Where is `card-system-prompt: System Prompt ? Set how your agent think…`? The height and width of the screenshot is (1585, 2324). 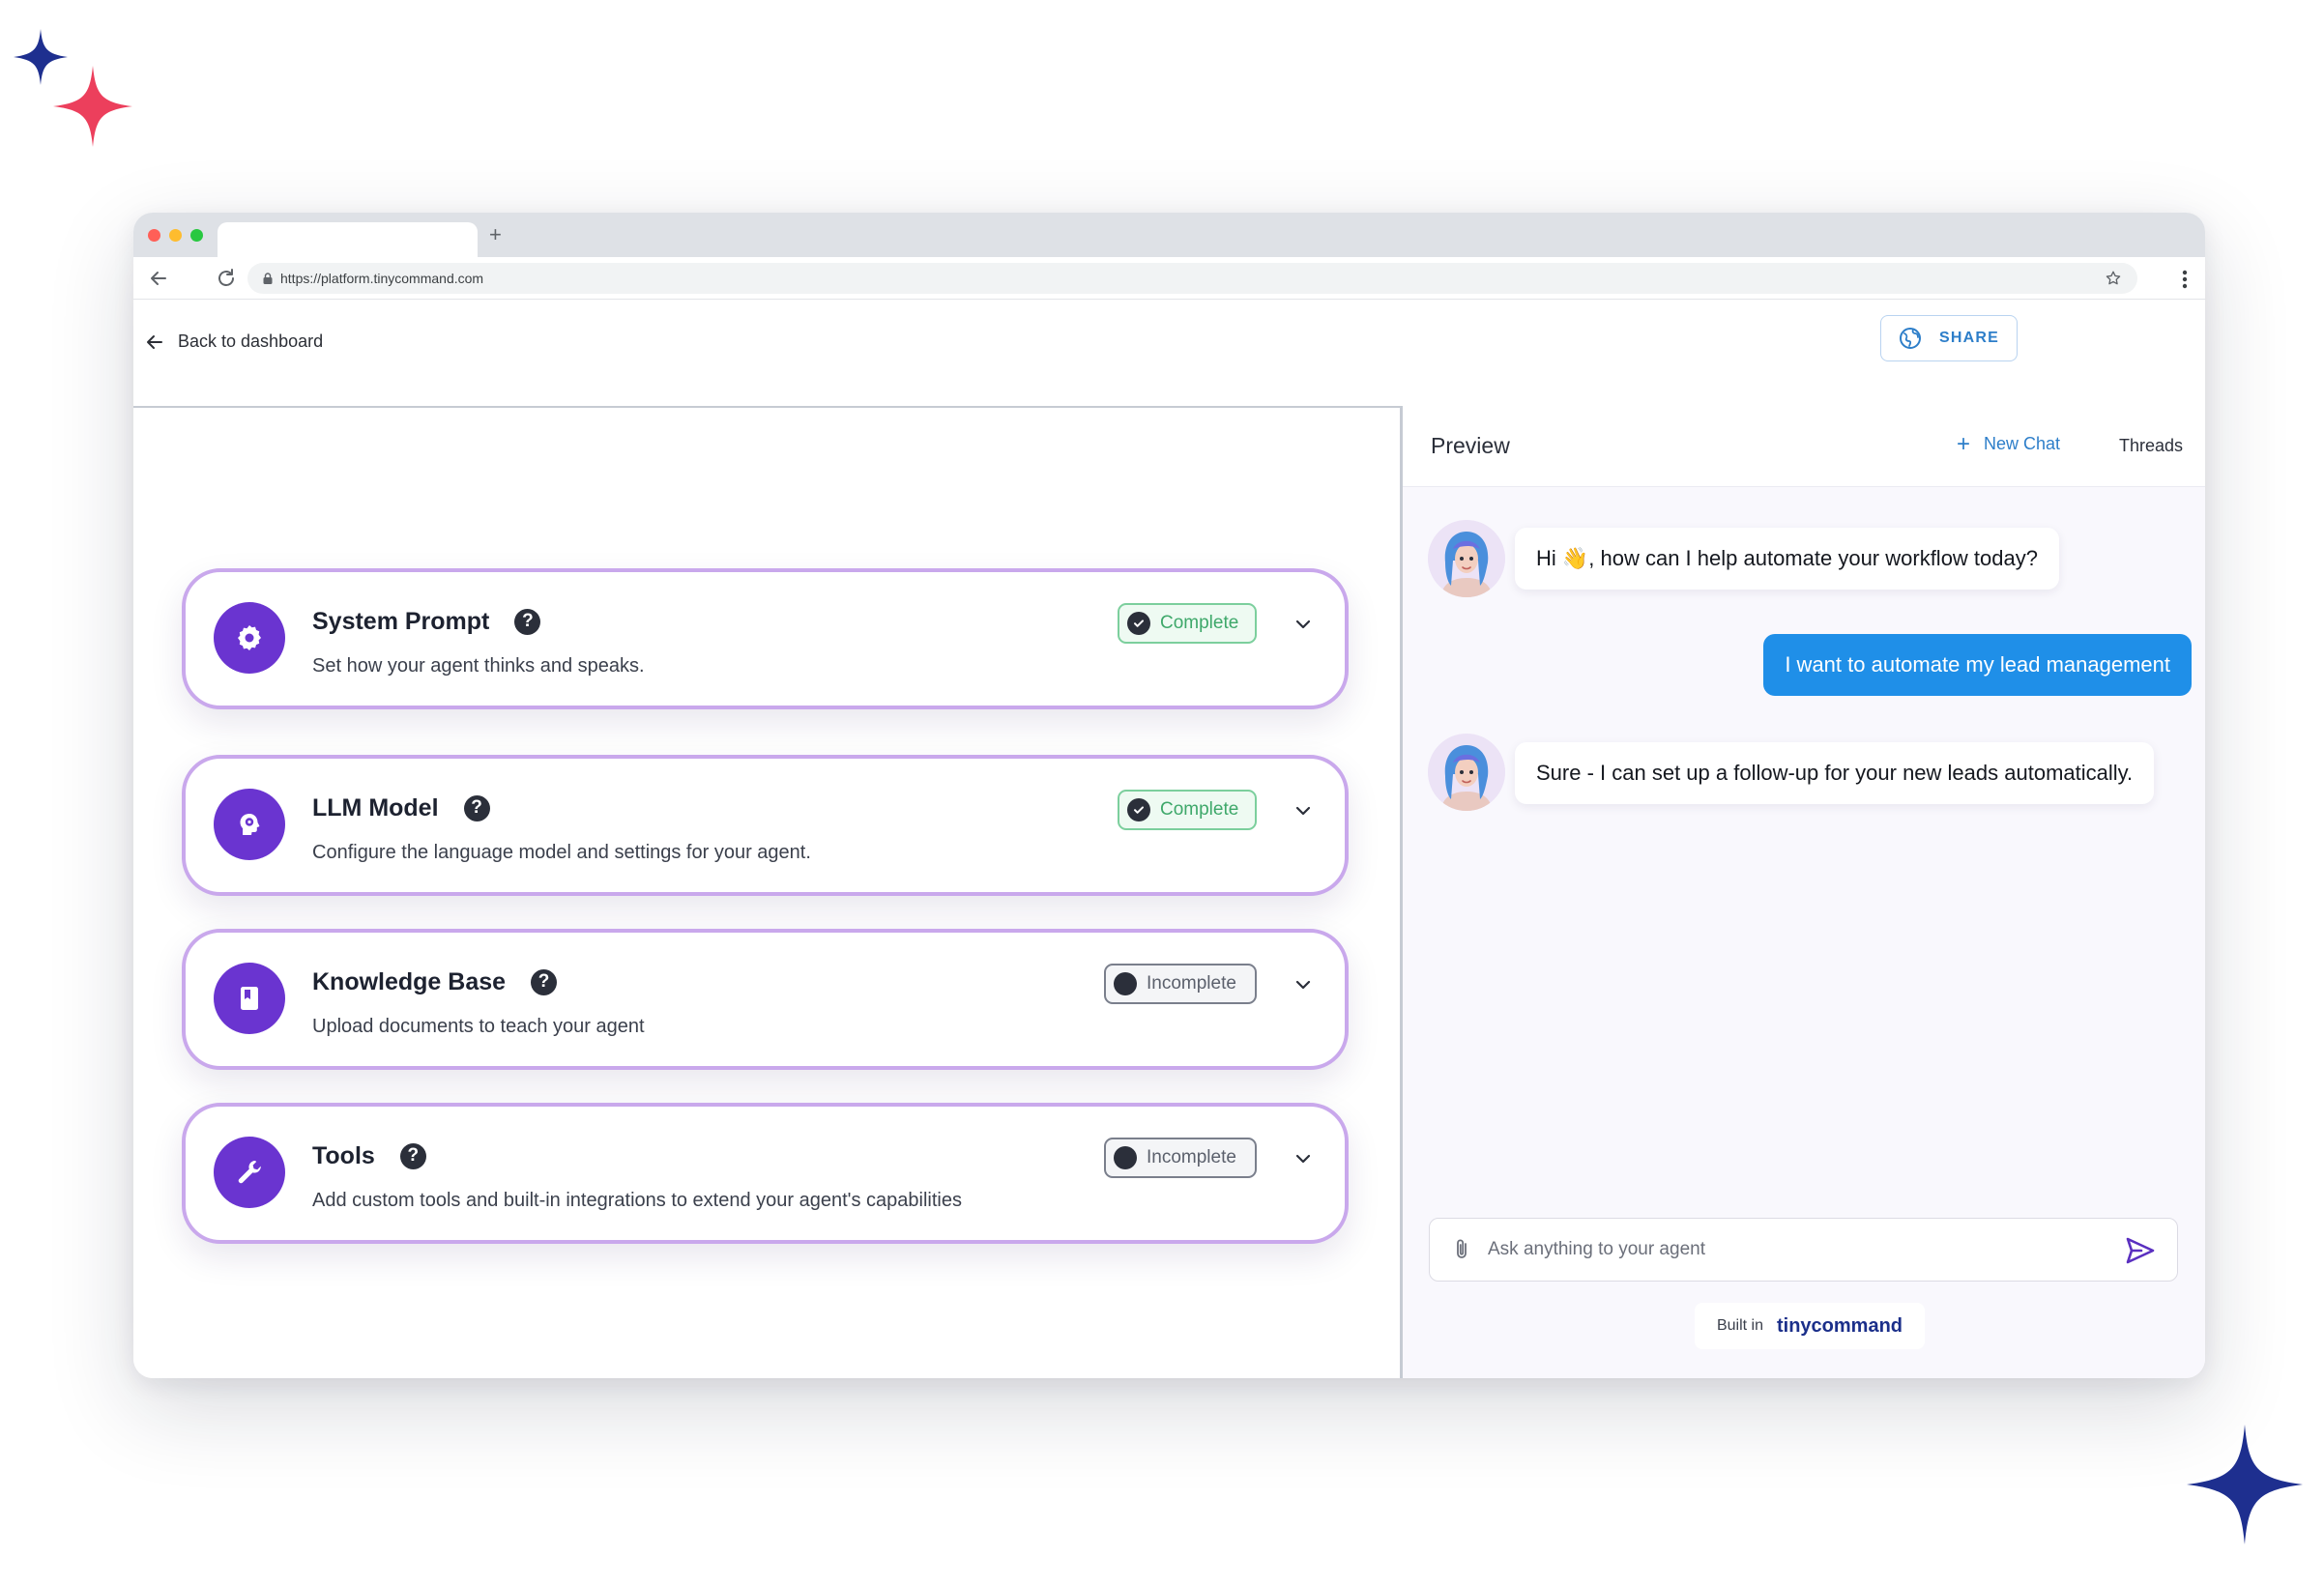
card-system-prompt: System Prompt ? Set how your agent think… is located at coordinates (765, 638).